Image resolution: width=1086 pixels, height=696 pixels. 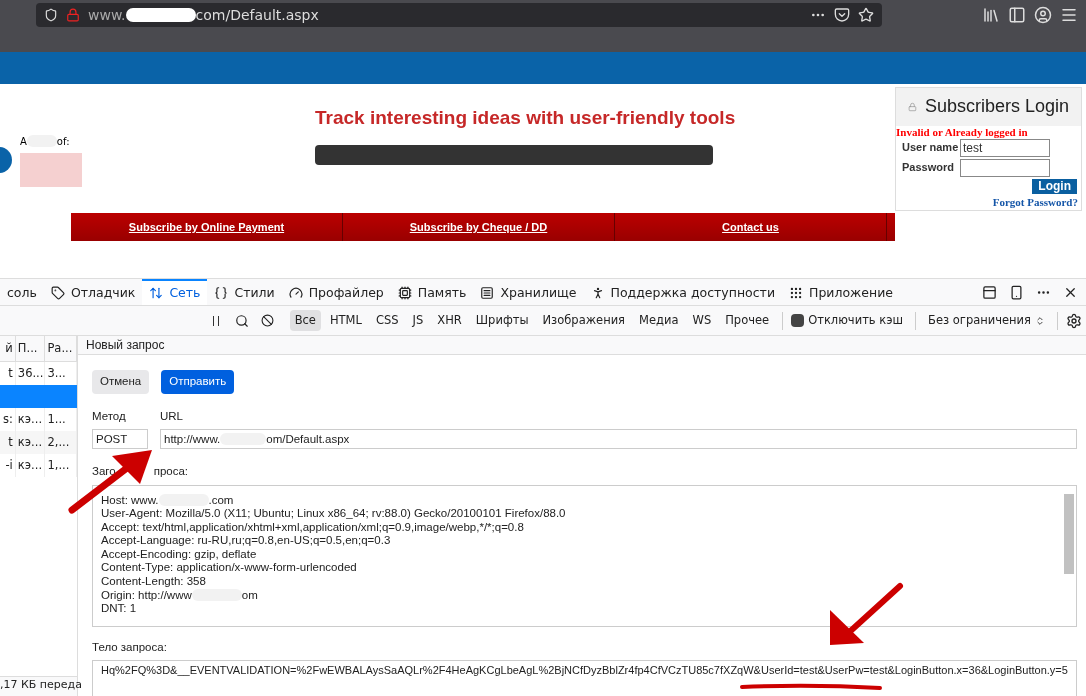 I want to click on username-field: test, so click(x=1005, y=147).